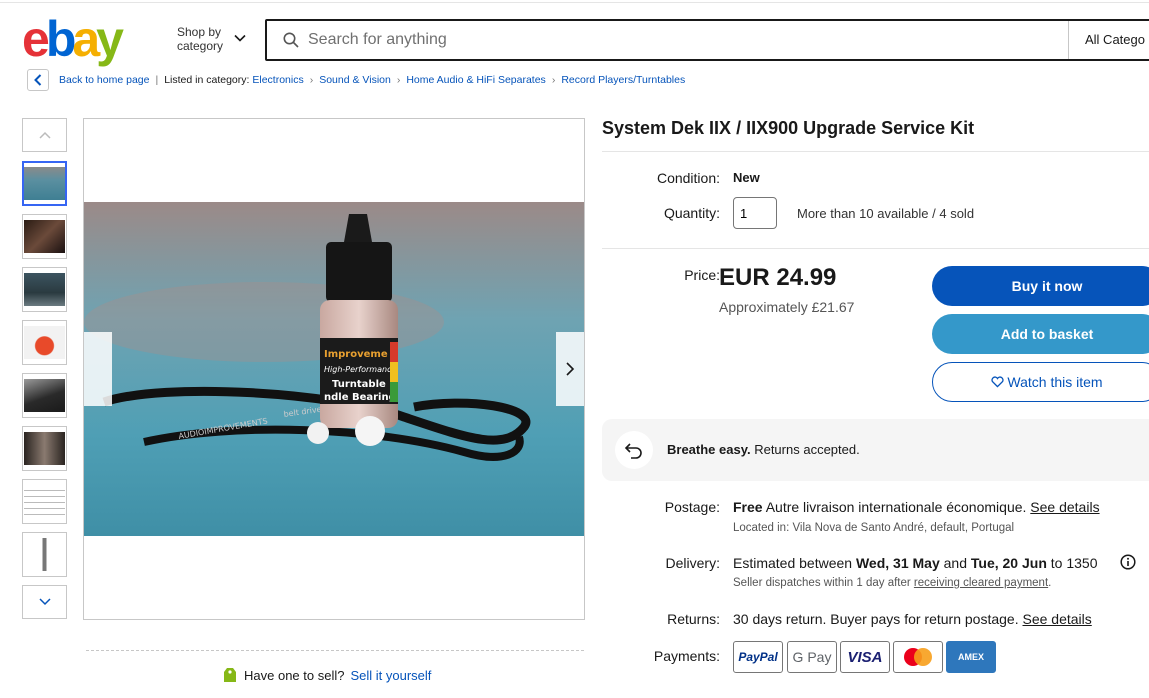  I want to click on chevron-left-icon, so click(38, 80).